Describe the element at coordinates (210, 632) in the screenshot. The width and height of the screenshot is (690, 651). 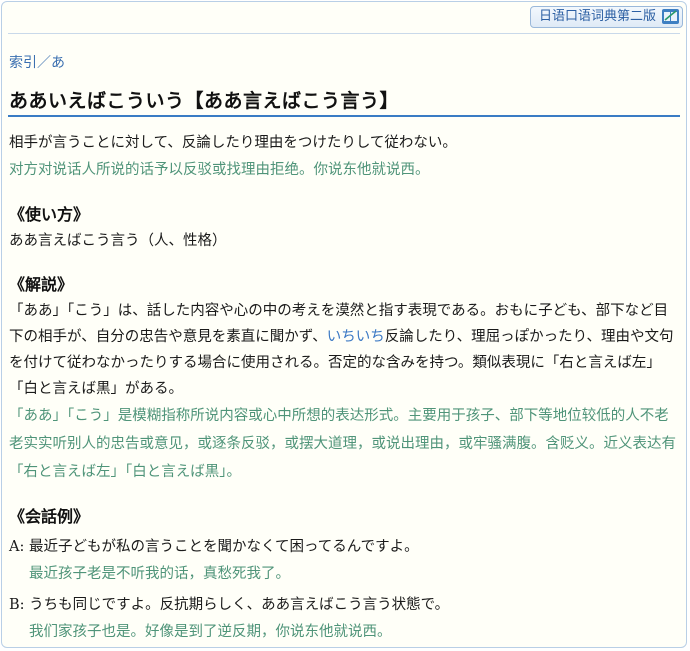
I see `dialogue-b-zh: 我们家孩子也是。好像是到了逆反期，你说东他就说西。` at that location.